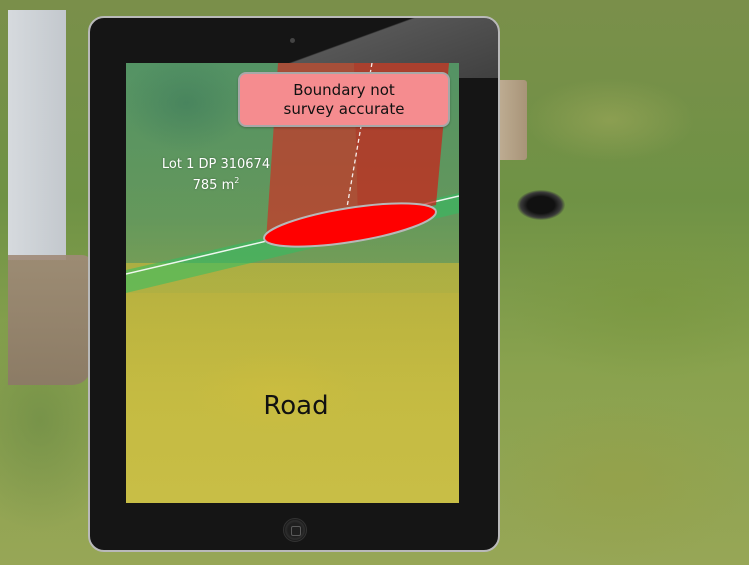 The height and width of the screenshot is (565, 749). I want to click on drain-pipe, so click(541, 205).